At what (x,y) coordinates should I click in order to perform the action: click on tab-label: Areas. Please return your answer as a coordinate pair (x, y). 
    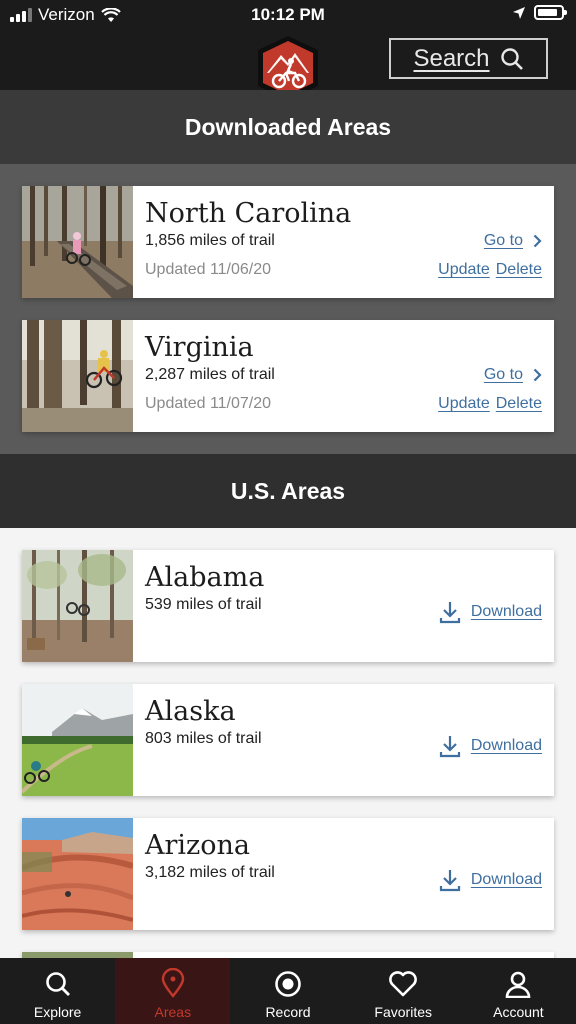
    Looking at the image, I should click on (173, 1012).